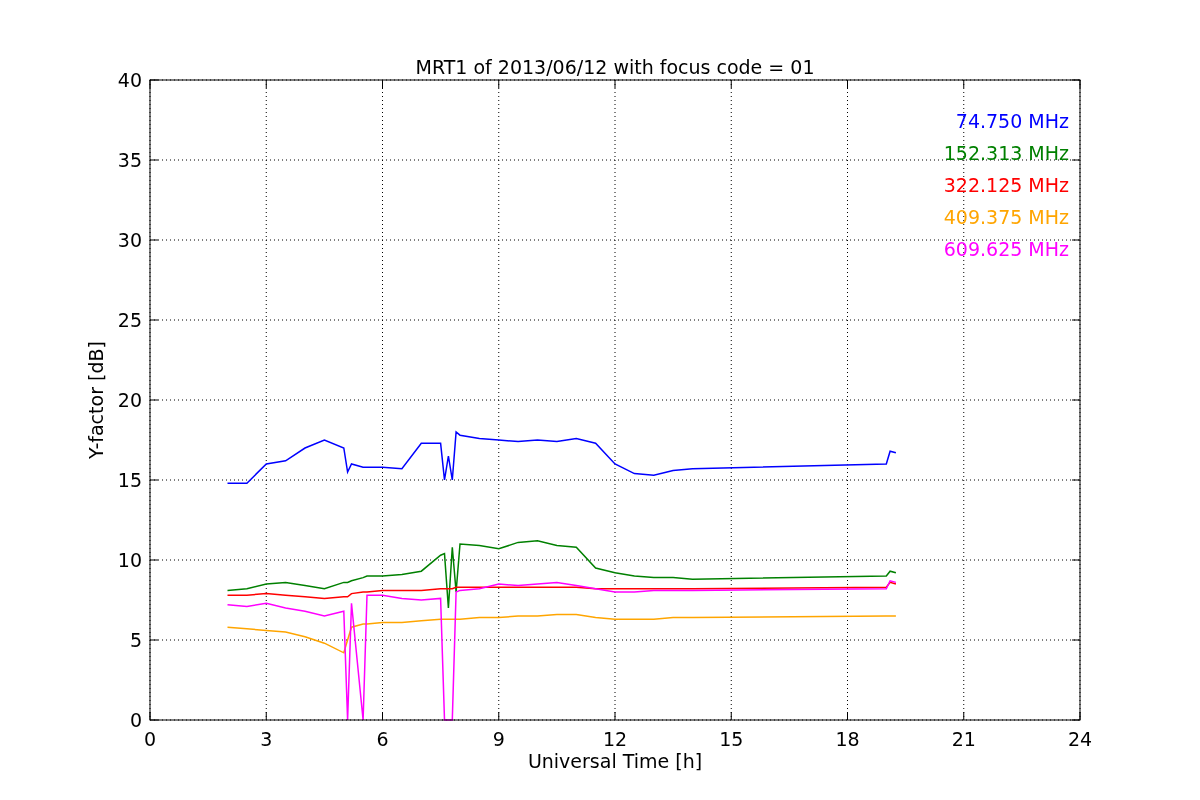 This screenshot has width=1200, height=800. I want to click on y-tick-label: 5, so click(135, 640).